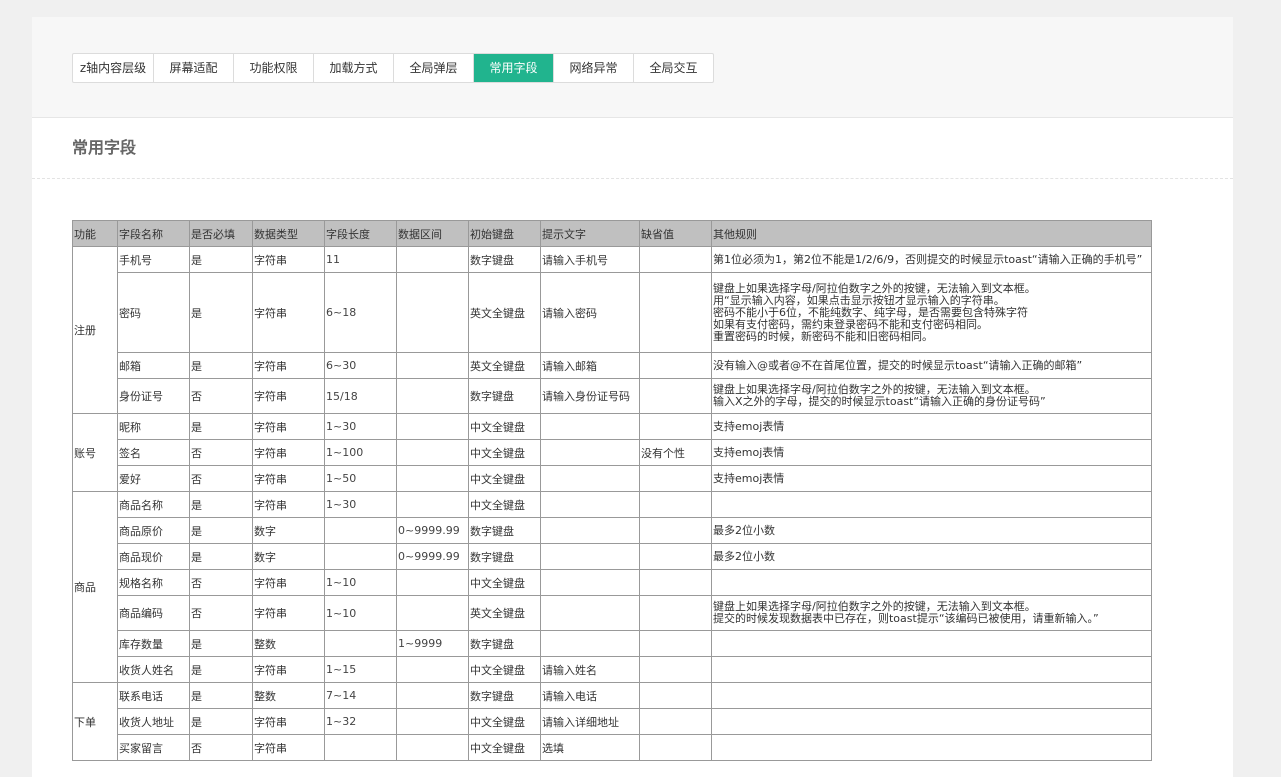  Describe the element at coordinates (673, 68) in the screenshot. I see `tab-7: 全局交互` at that location.